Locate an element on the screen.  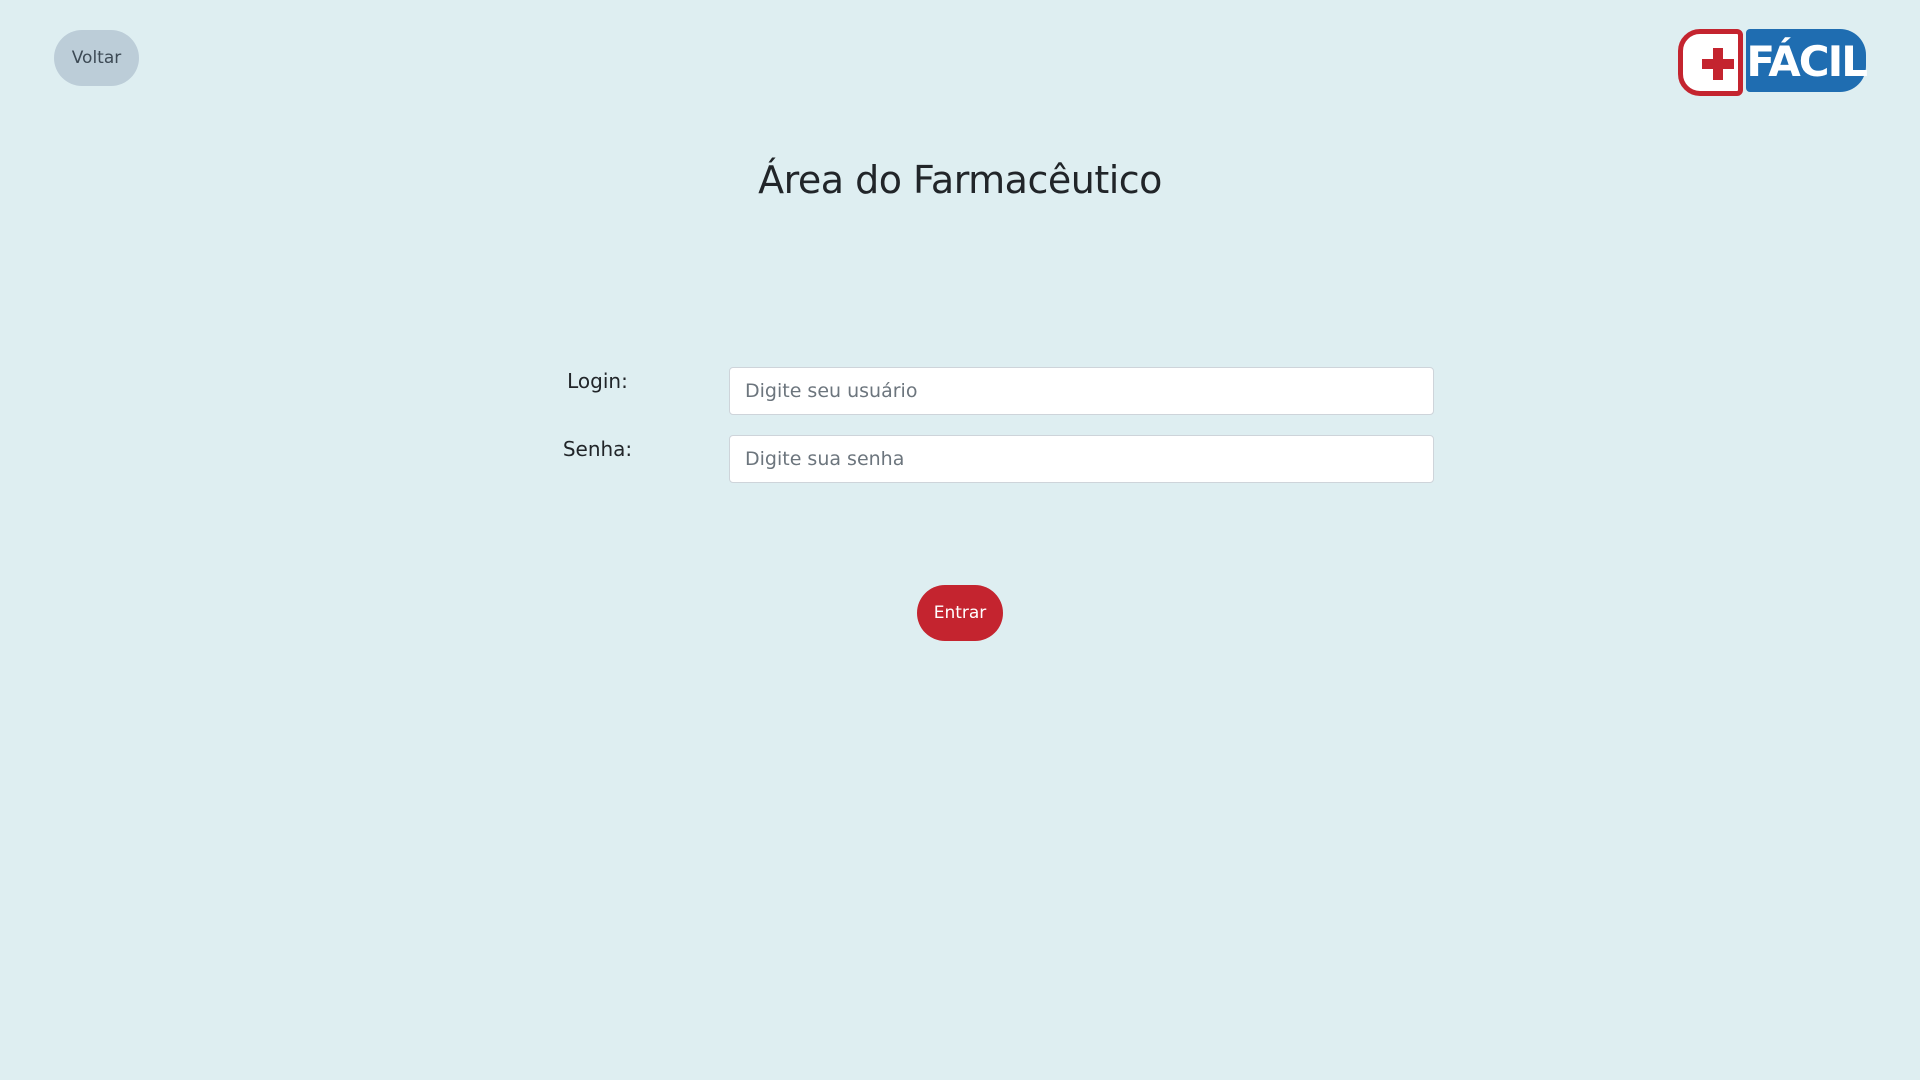
login-label: Login: is located at coordinates (597, 381).